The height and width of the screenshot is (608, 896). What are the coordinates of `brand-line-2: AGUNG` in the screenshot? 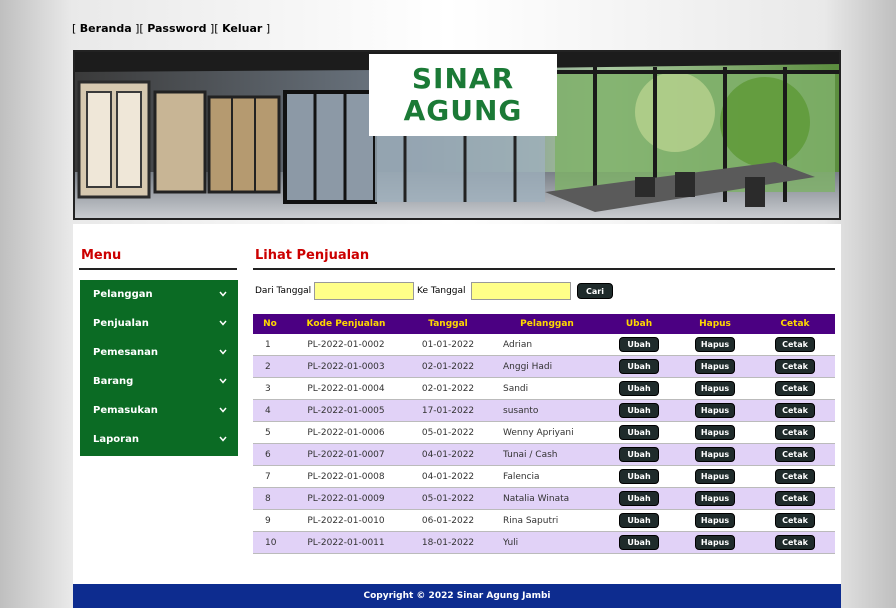 It's located at (463, 110).